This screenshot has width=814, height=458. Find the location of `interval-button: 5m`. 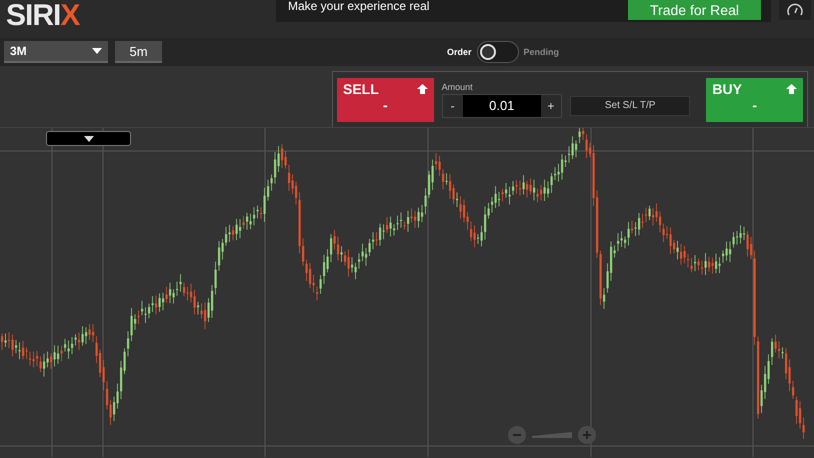

interval-button: 5m is located at coordinates (138, 52).